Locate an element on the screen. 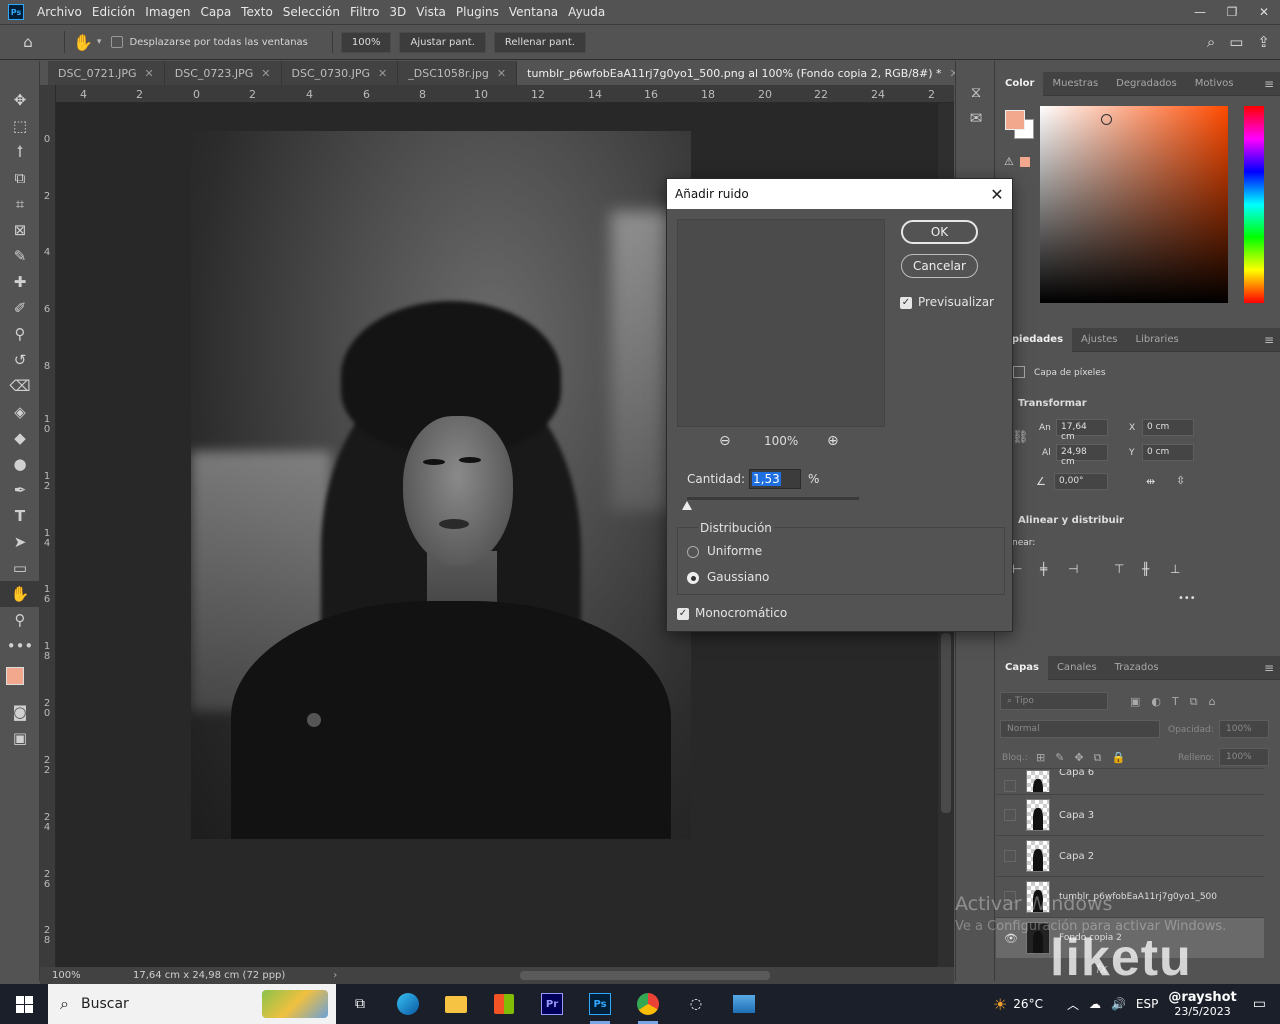  marquee-tool-icon: ⬚ is located at coordinates (20, 126).